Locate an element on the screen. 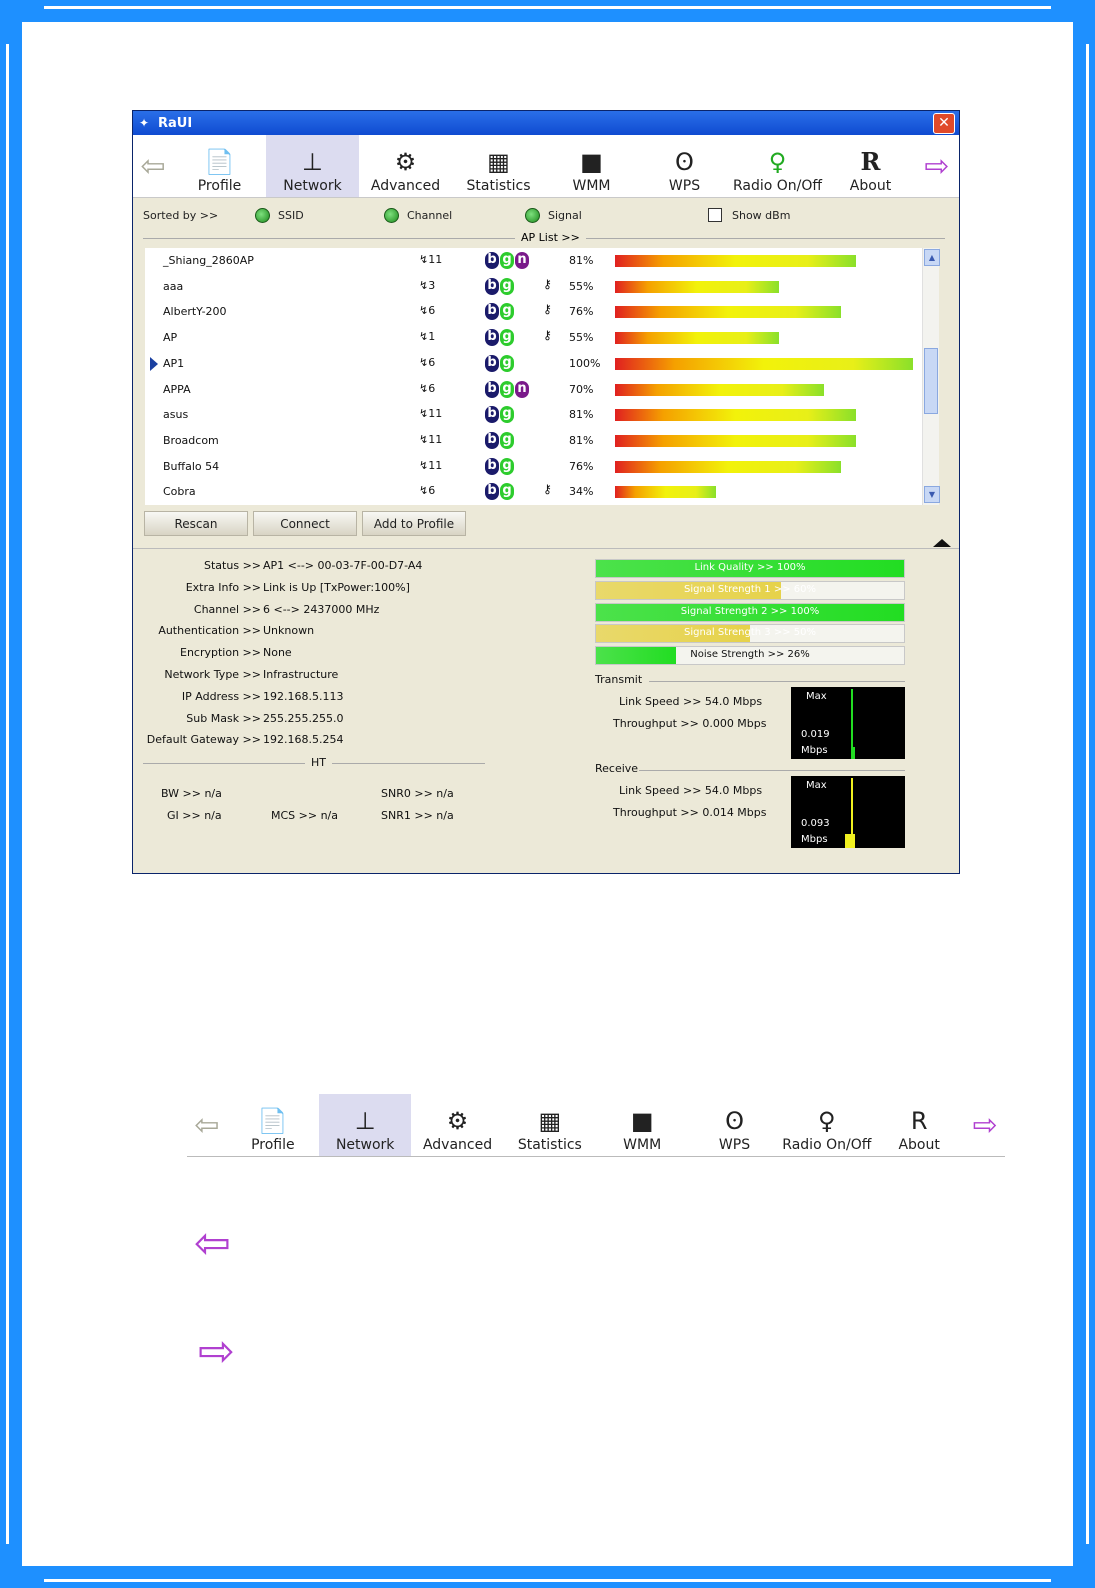 This screenshot has height=1588, width=1095. ap-row: asus ↯11 b g 81% is located at coordinates (534, 415).